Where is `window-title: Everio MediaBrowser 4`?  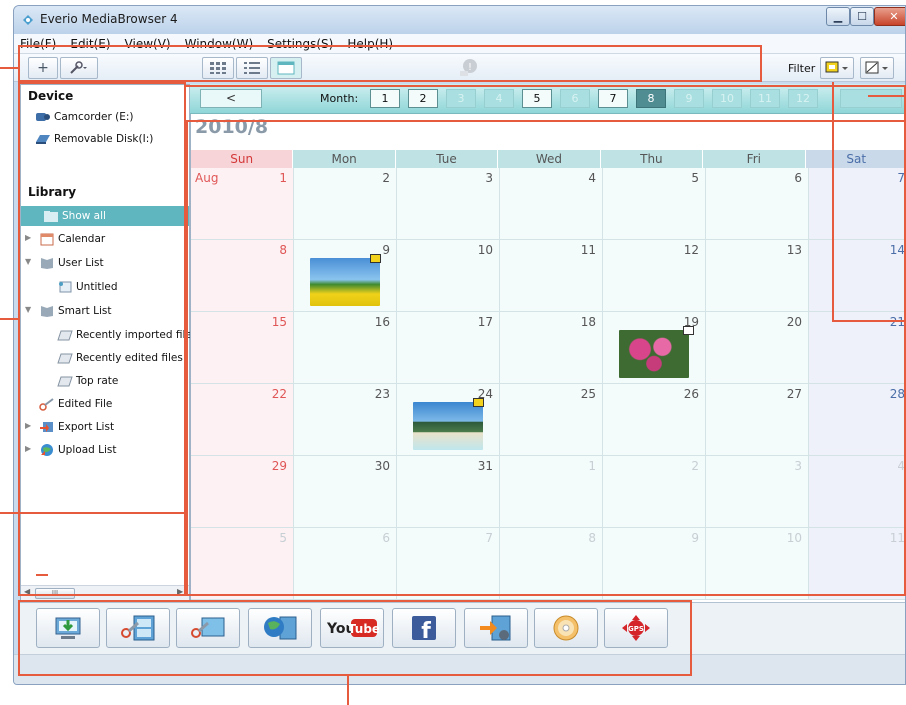
window-title: Everio MediaBrowser 4 is located at coordinates (109, 19).